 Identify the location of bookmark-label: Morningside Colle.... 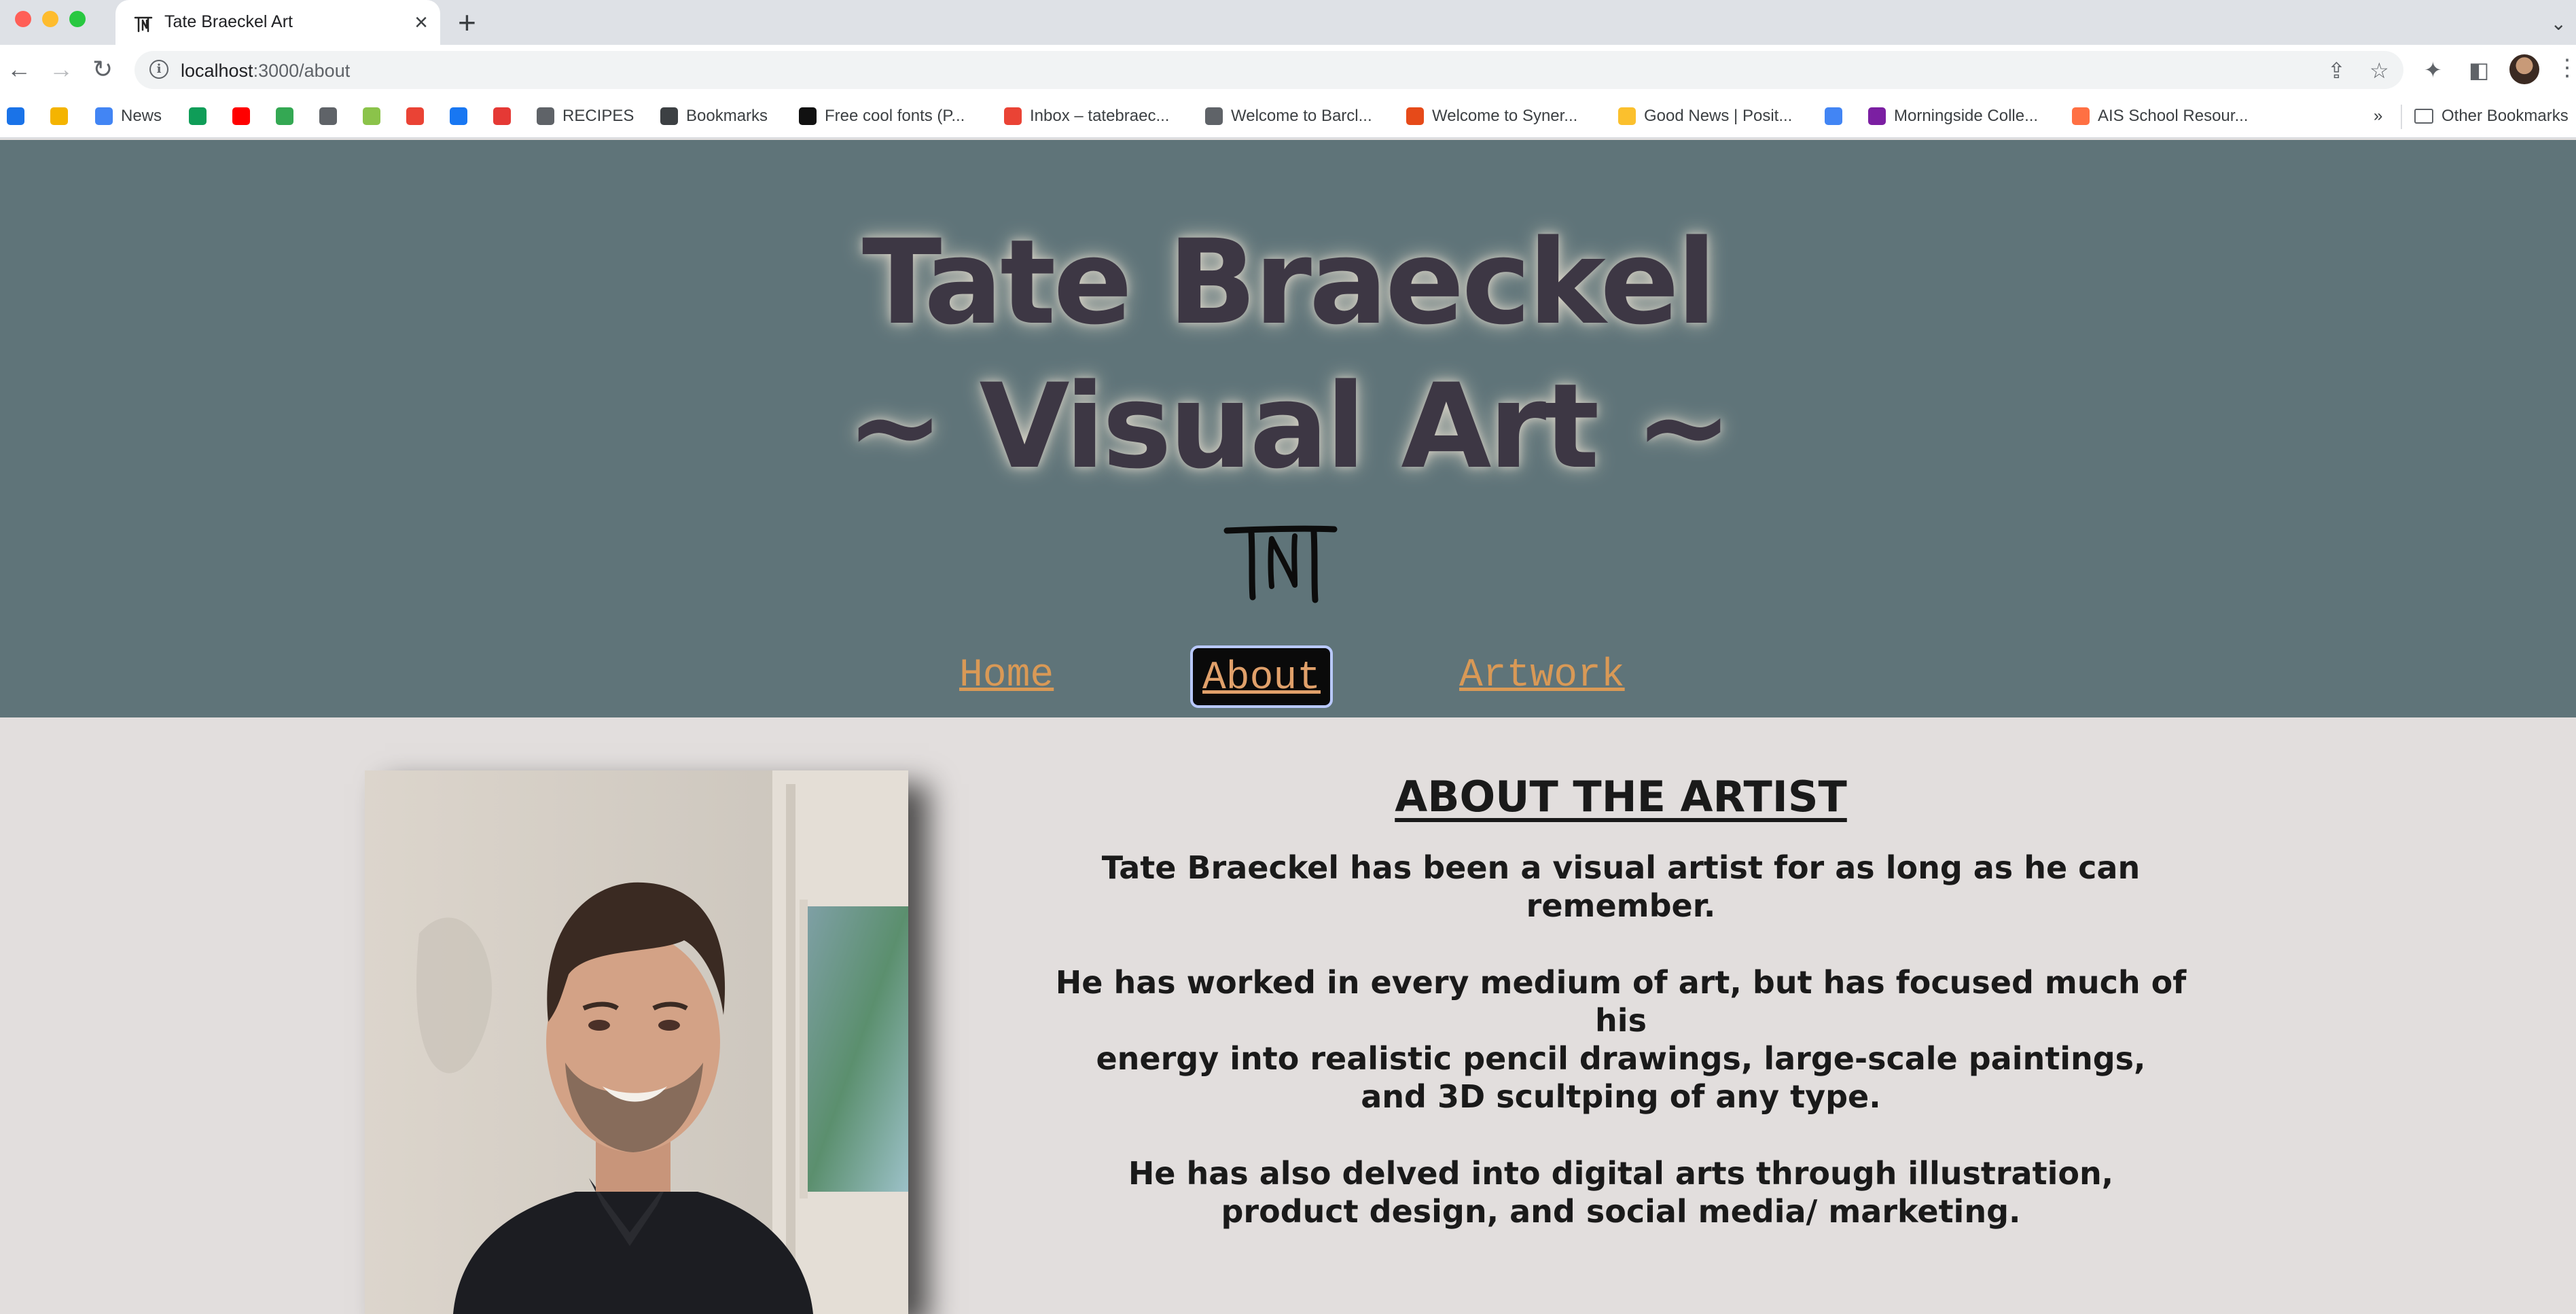
(1966, 116).